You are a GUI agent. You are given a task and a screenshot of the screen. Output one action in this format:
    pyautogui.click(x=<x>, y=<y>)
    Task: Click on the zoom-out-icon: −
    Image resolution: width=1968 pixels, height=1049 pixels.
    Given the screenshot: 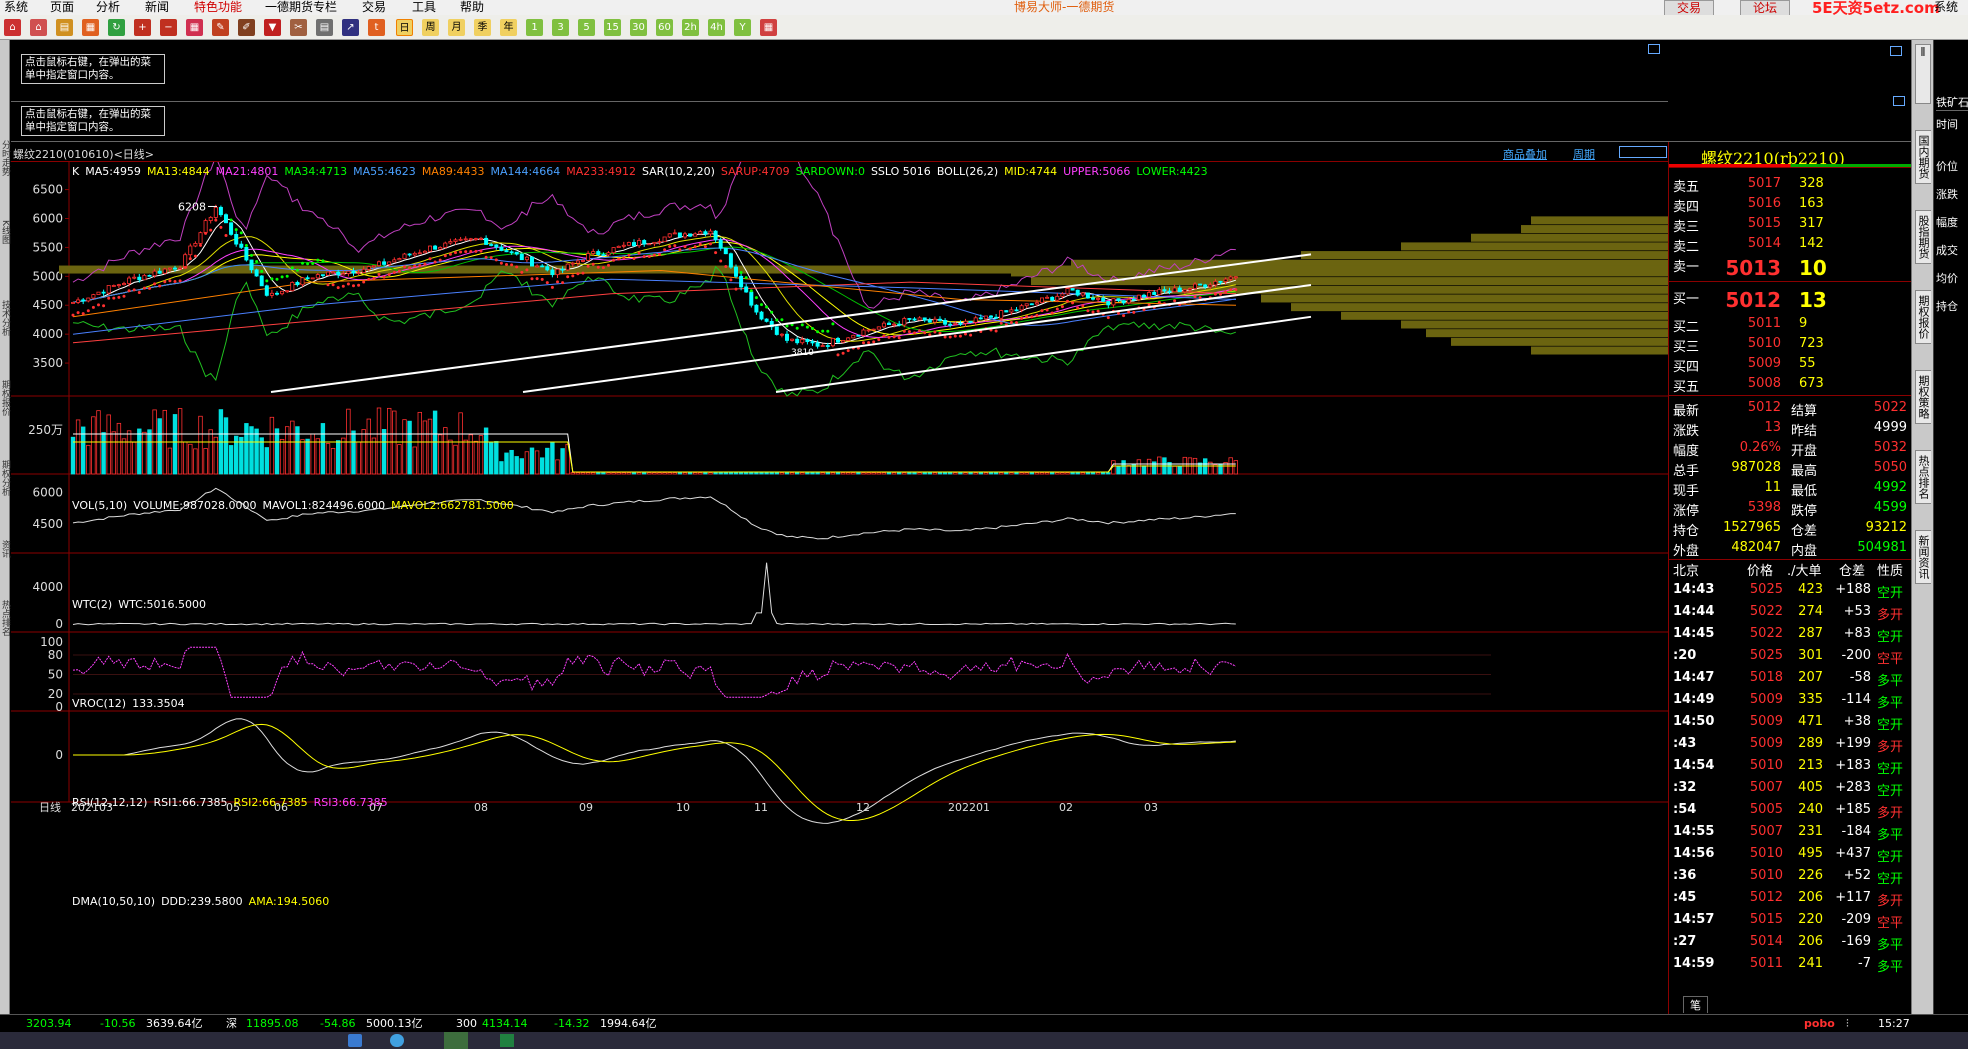 What is the action you would take?
    pyautogui.click(x=168, y=27)
    